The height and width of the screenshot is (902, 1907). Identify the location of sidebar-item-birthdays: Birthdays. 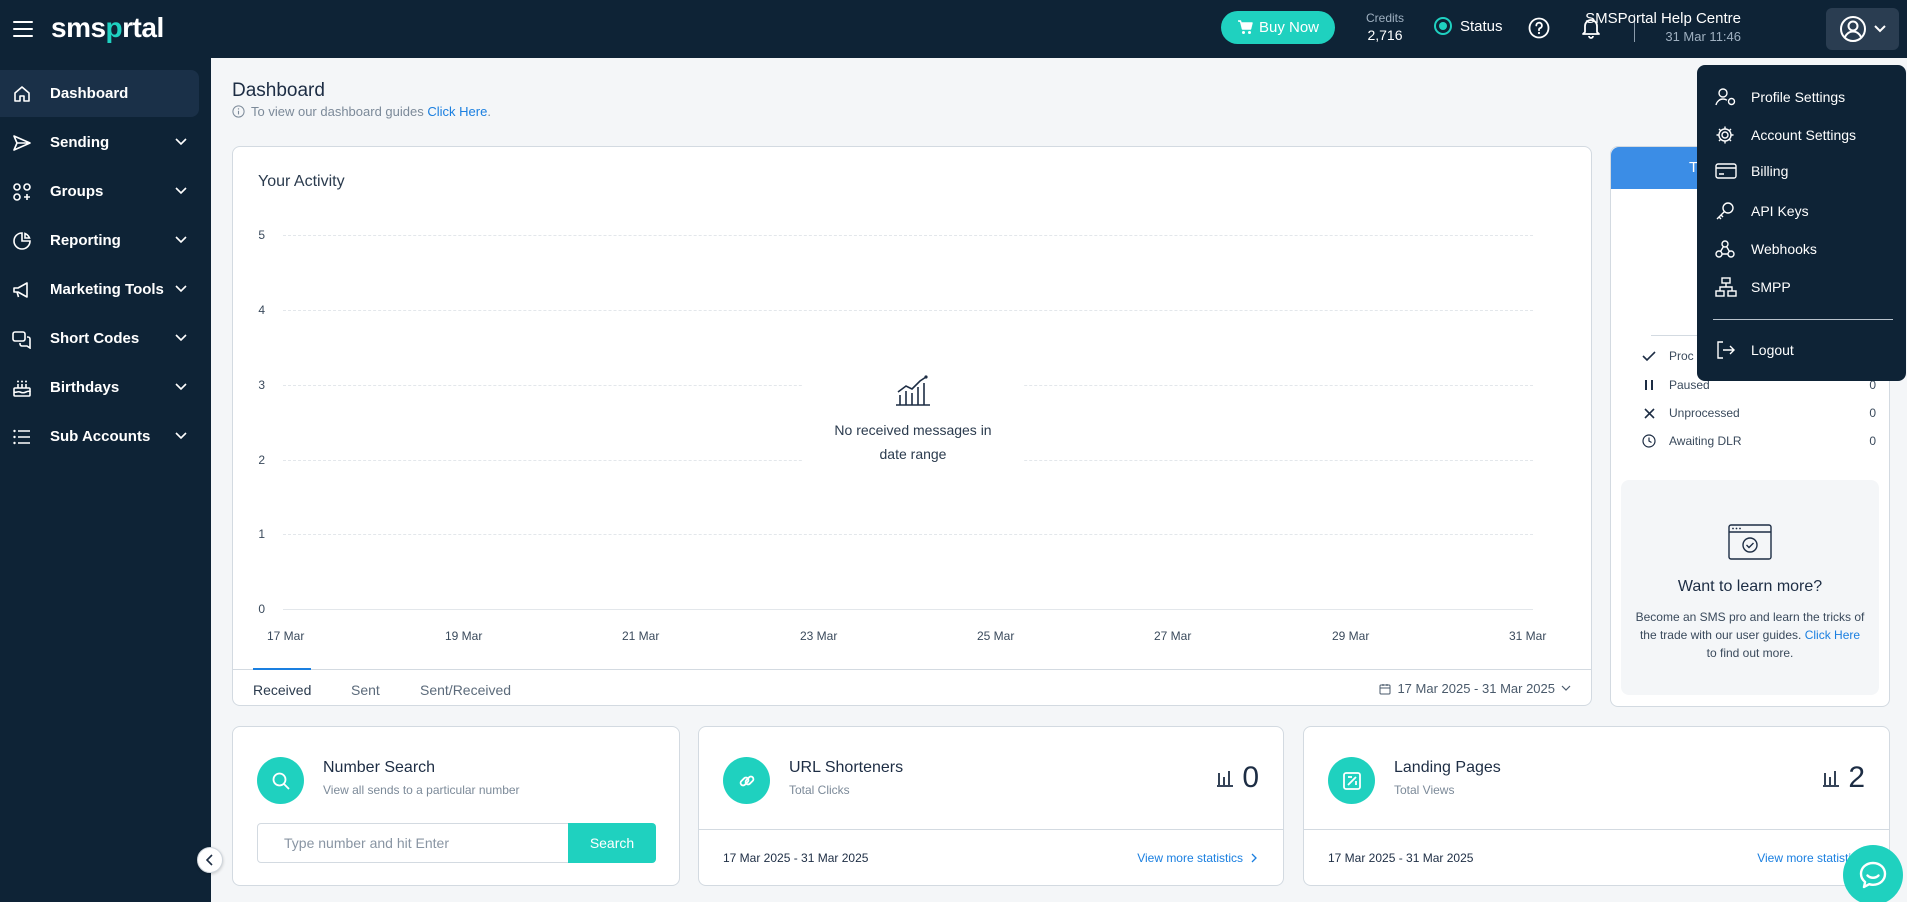
(99, 387).